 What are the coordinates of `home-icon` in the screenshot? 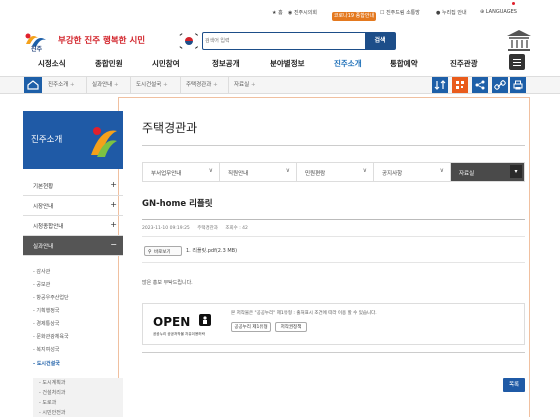 It's located at (33, 85).